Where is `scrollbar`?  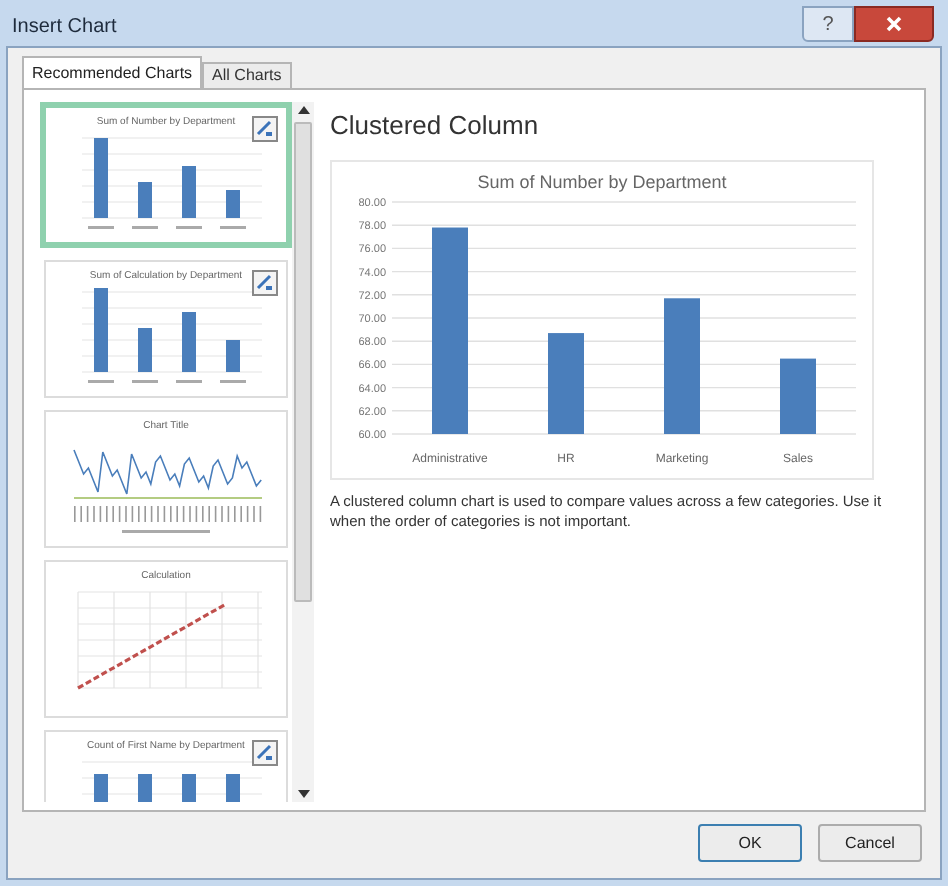 scrollbar is located at coordinates (303, 452).